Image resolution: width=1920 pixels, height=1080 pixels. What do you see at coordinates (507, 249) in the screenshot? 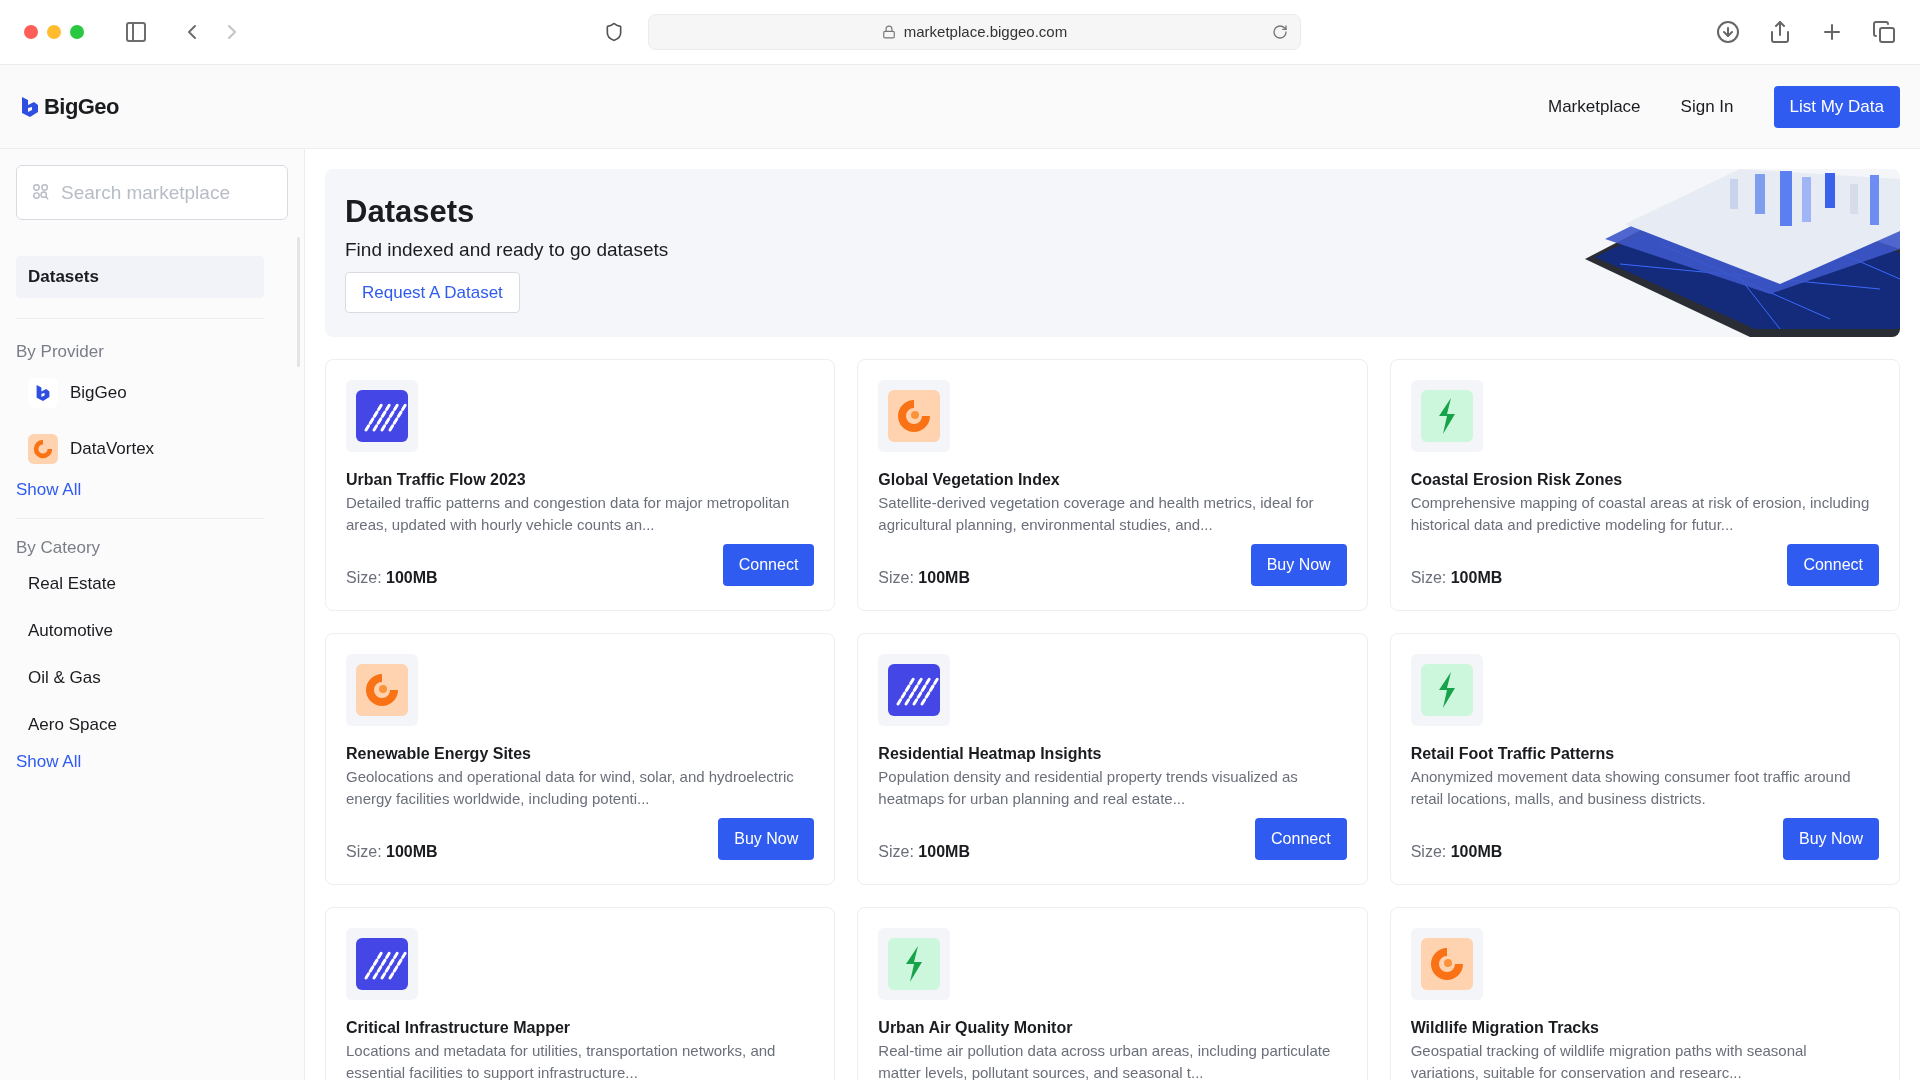
I see `page-subtitle: Find indexed and ready to go datasets` at bounding box center [507, 249].